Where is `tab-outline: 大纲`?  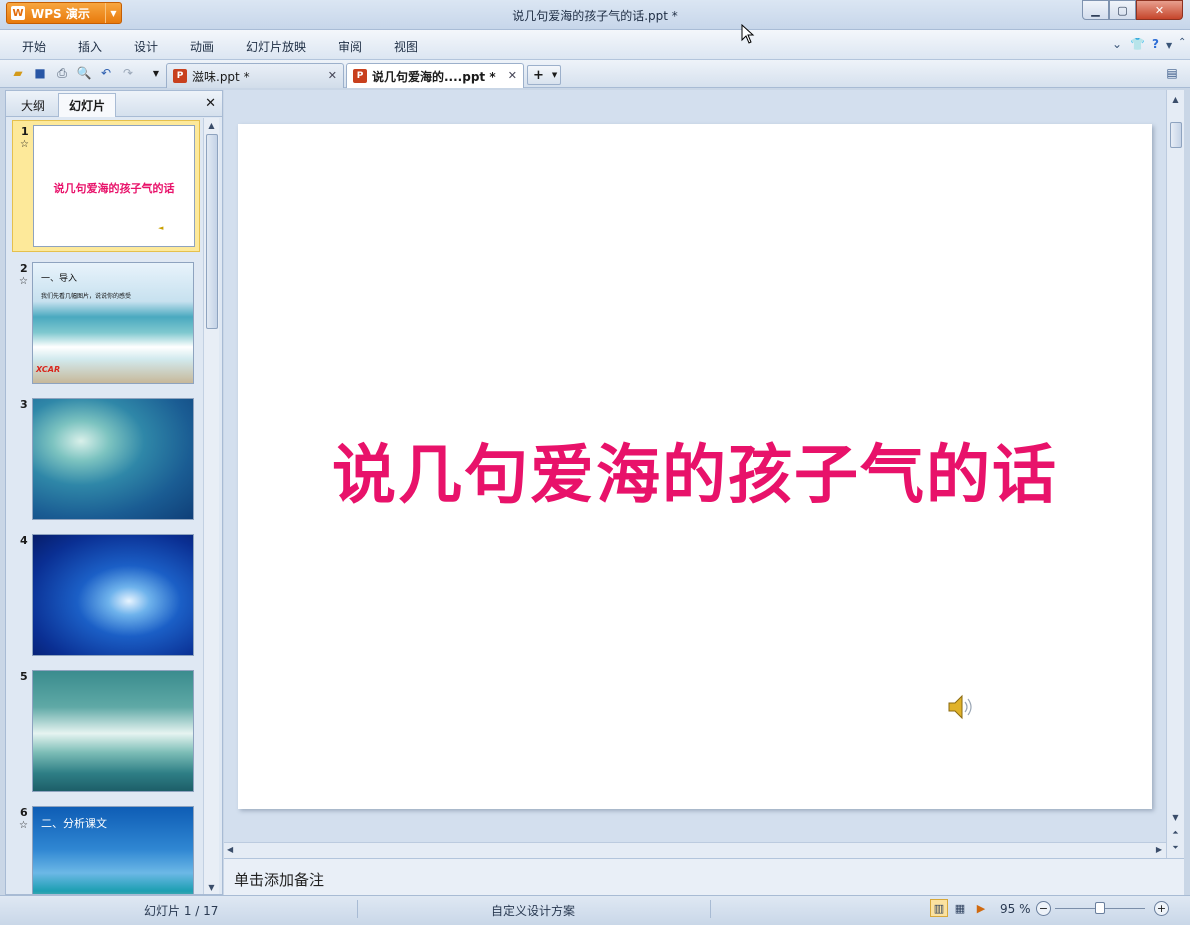 tab-outline: 大纲 is located at coordinates (33, 105).